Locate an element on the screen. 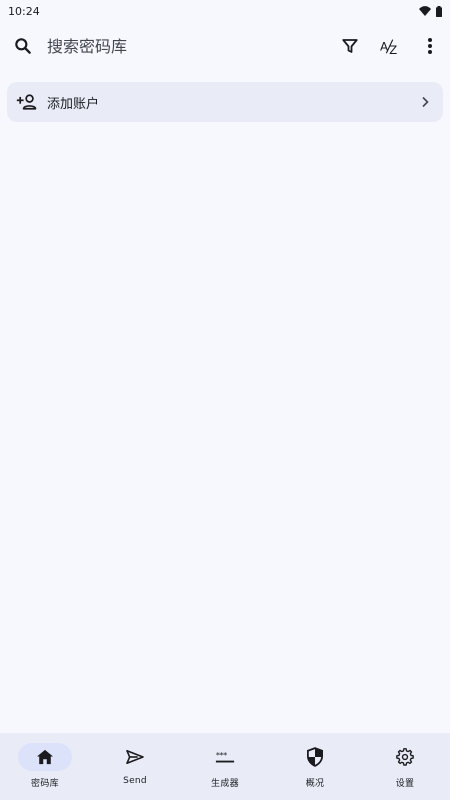 This screenshot has height=800, width=450. add-account-button: 添加账户 is located at coordinates (225, 102).